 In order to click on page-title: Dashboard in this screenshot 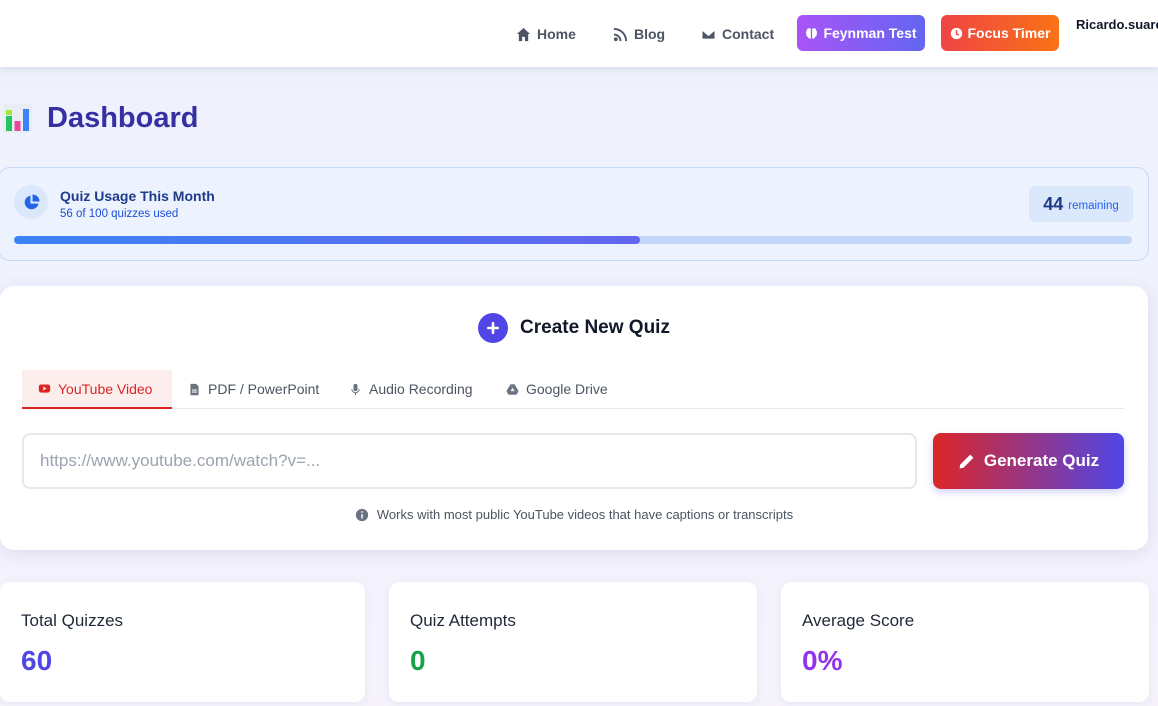, I will do `click(100, 118)`.